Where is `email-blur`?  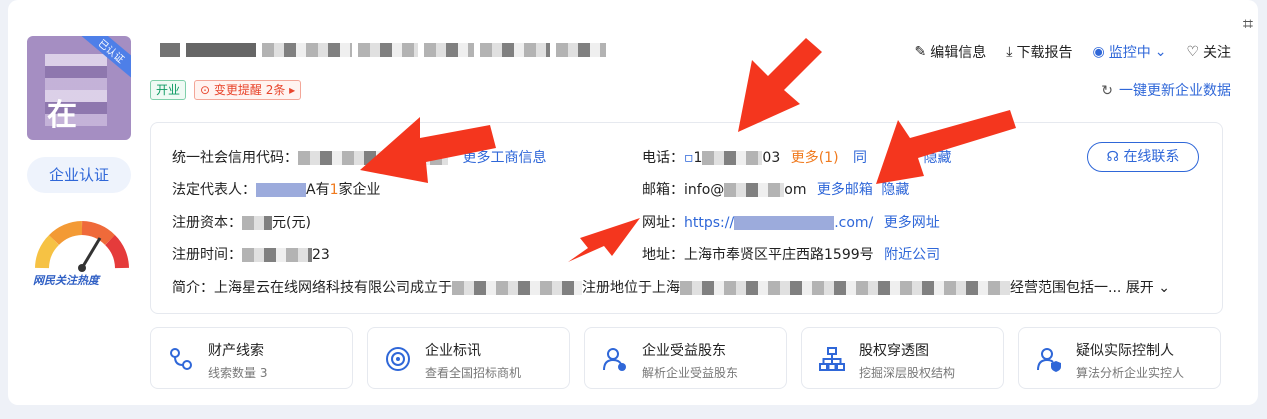
email-blur is located at coordinates (754, 190).